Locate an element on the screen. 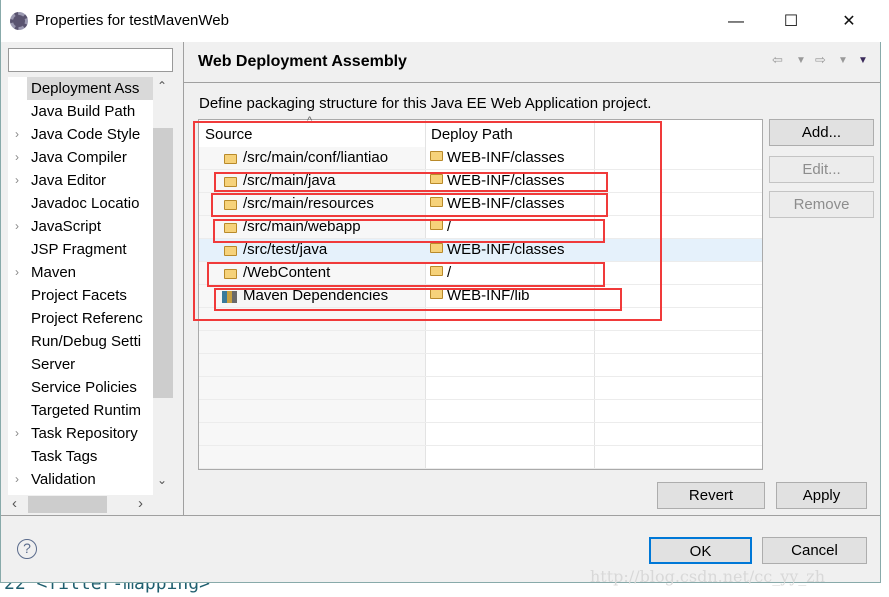 This screenshot has height=597, width=889. tree-item: › Task Repository is located at coordinates (80, 433).